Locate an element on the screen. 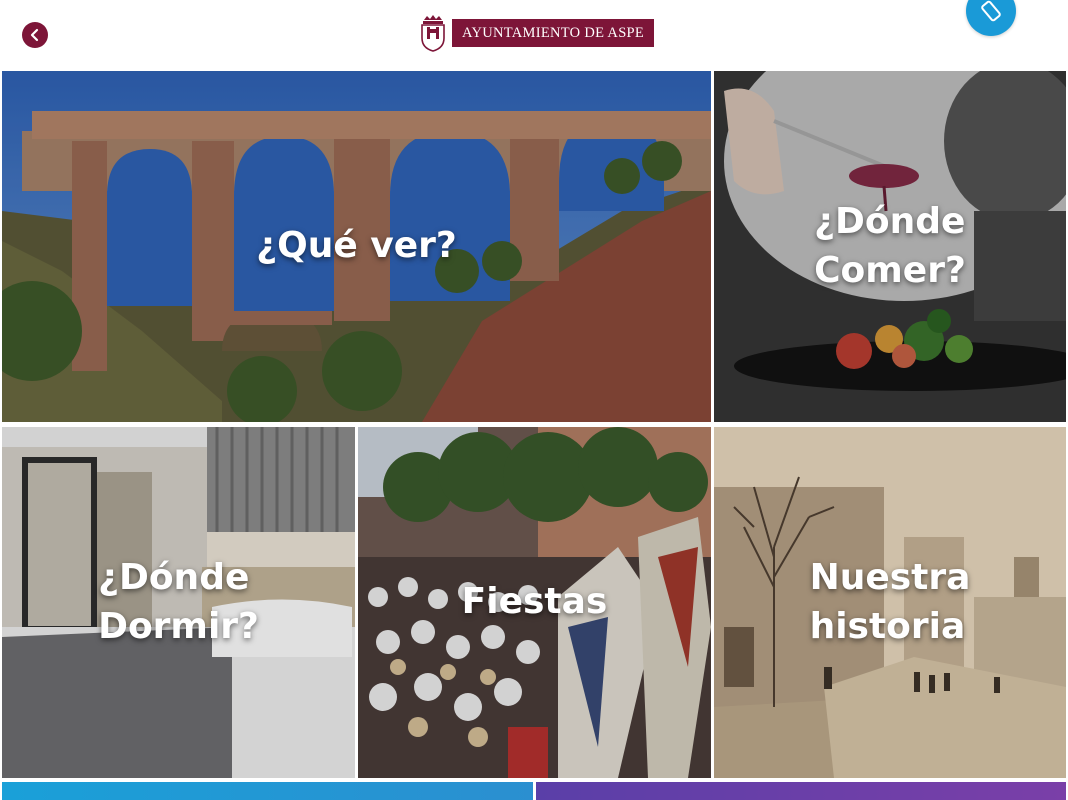 The height and width of the screenshot is (800, 1068). coat-of-arms-icon is located at coordinates (433, 33).